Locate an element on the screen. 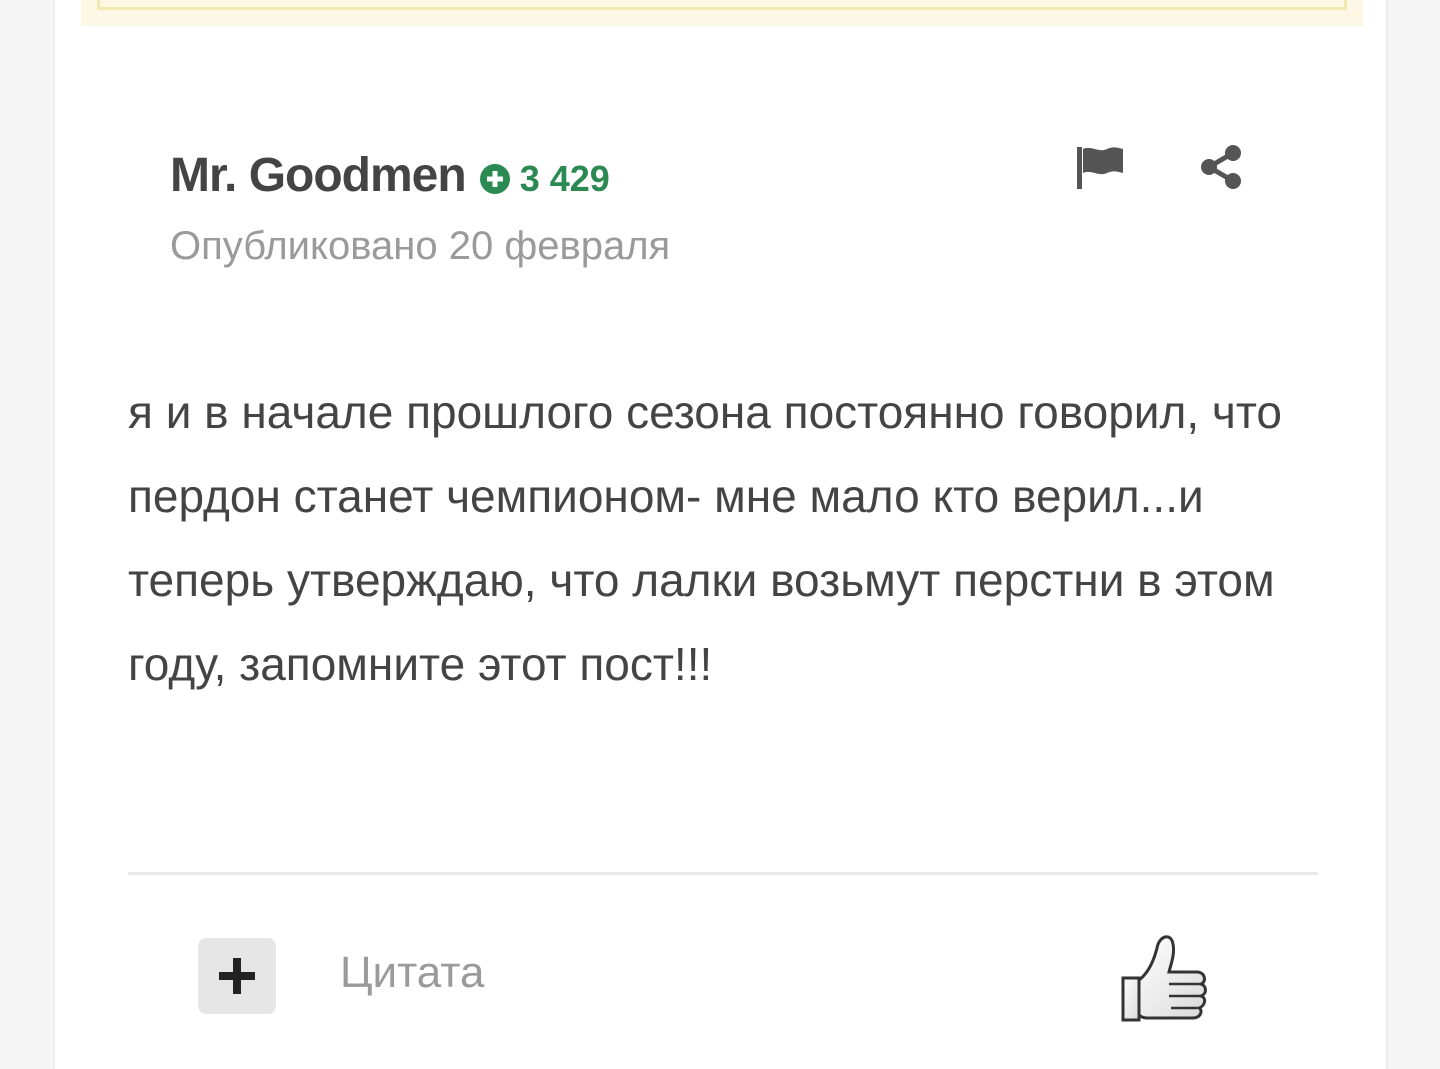 This screenshot has height=1069, width=1440. quote-button: Цитата is located at coordinates (412, 973).